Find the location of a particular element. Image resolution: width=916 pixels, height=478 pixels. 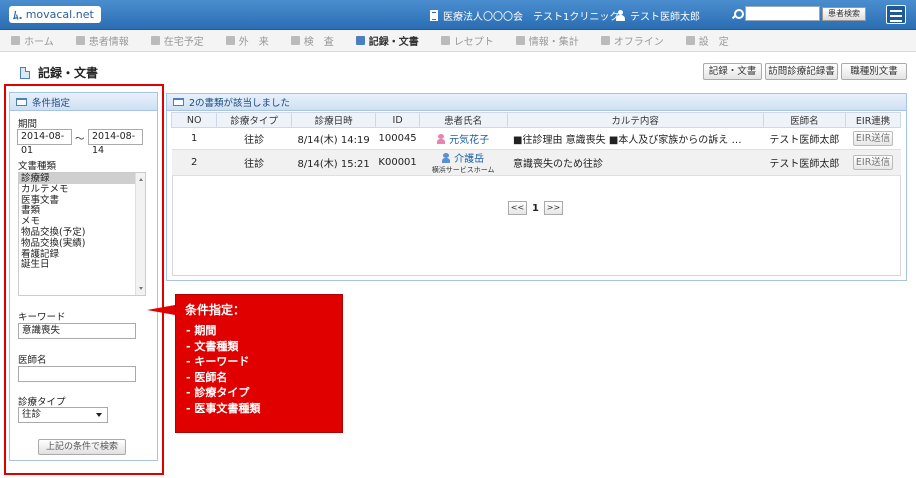

column-header: ID is located at coordinates (397, 120).